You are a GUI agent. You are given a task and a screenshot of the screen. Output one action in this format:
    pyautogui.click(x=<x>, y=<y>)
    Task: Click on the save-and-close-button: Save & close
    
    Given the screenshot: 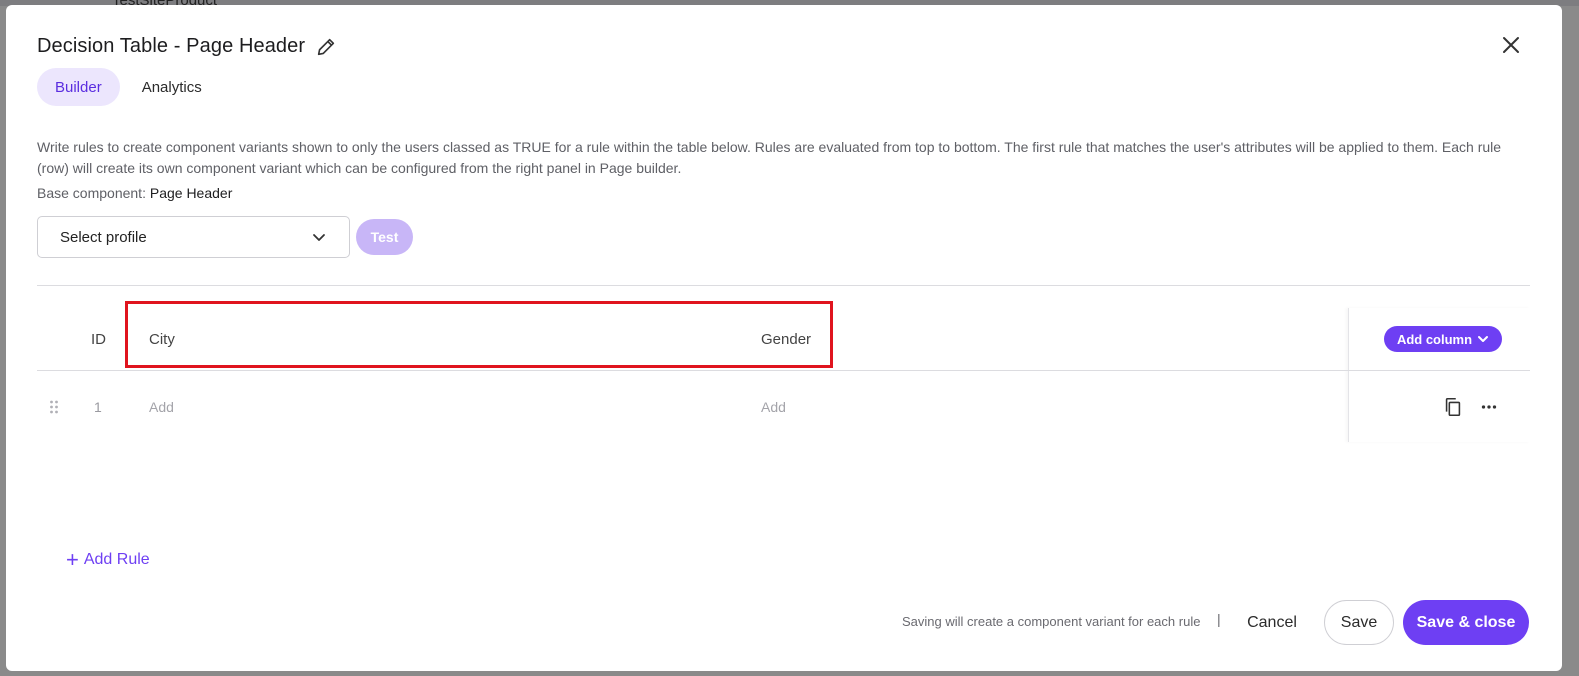 What is the action you would take?
    pyautogui.click(x=1466, y=622)
    